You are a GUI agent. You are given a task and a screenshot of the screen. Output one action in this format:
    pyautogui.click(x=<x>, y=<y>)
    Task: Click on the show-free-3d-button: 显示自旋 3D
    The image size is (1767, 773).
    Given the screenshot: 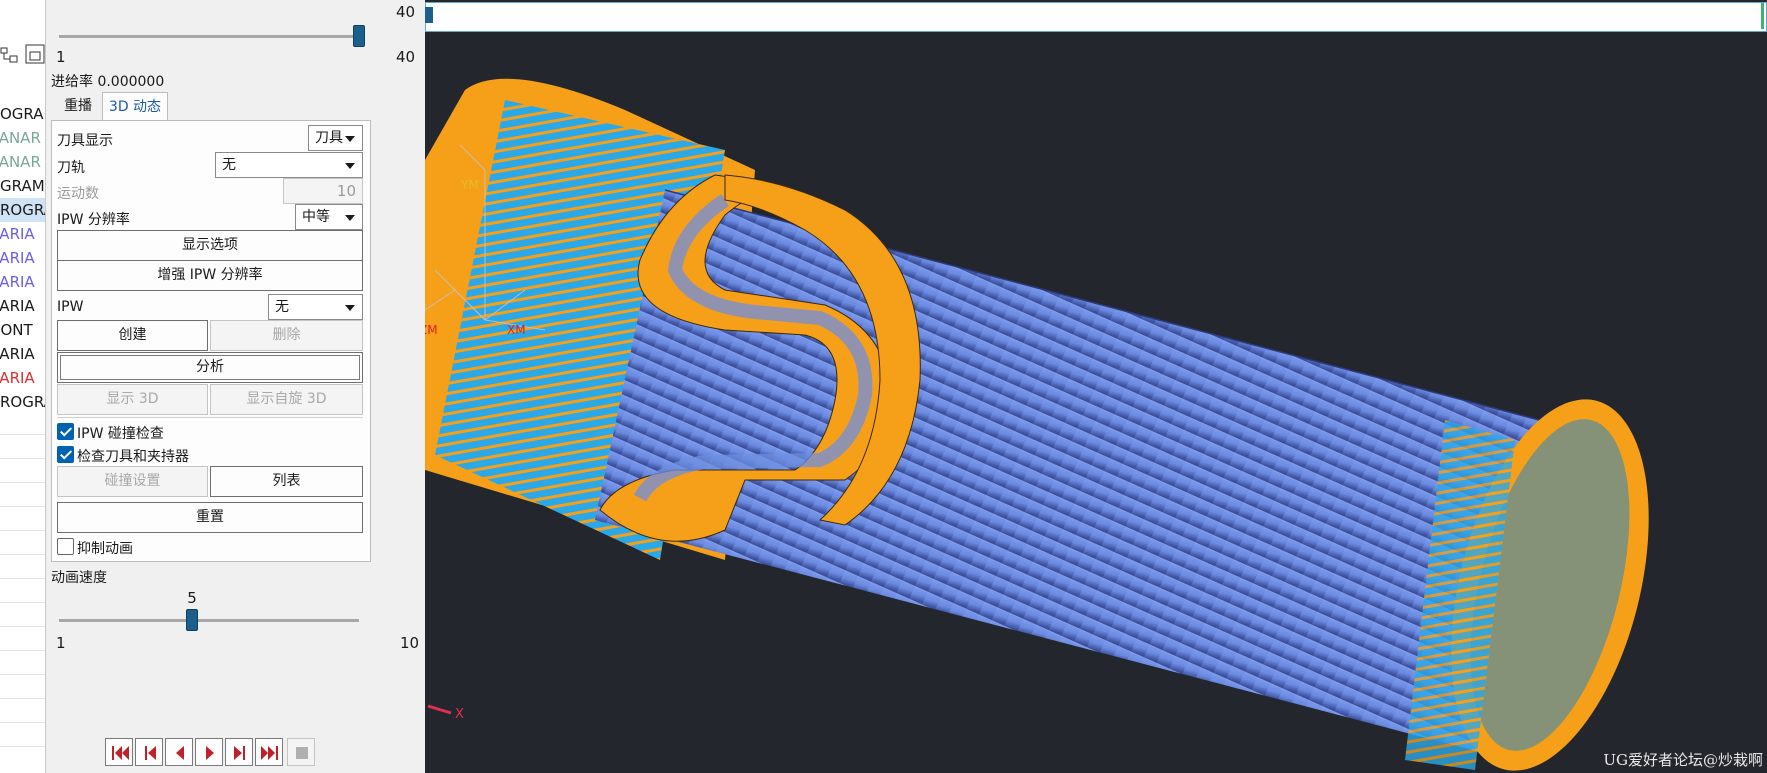 What is the action you would take?
    pyautogui.click(x=286, y=399)
    